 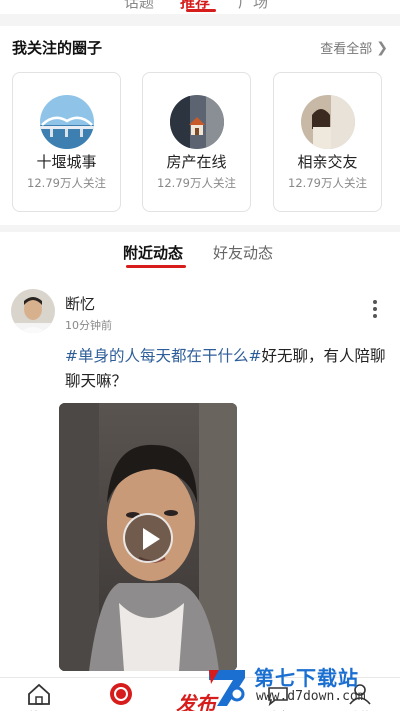 I want to click on watermark-name: 第七下载站, so click(x=306, y=678).